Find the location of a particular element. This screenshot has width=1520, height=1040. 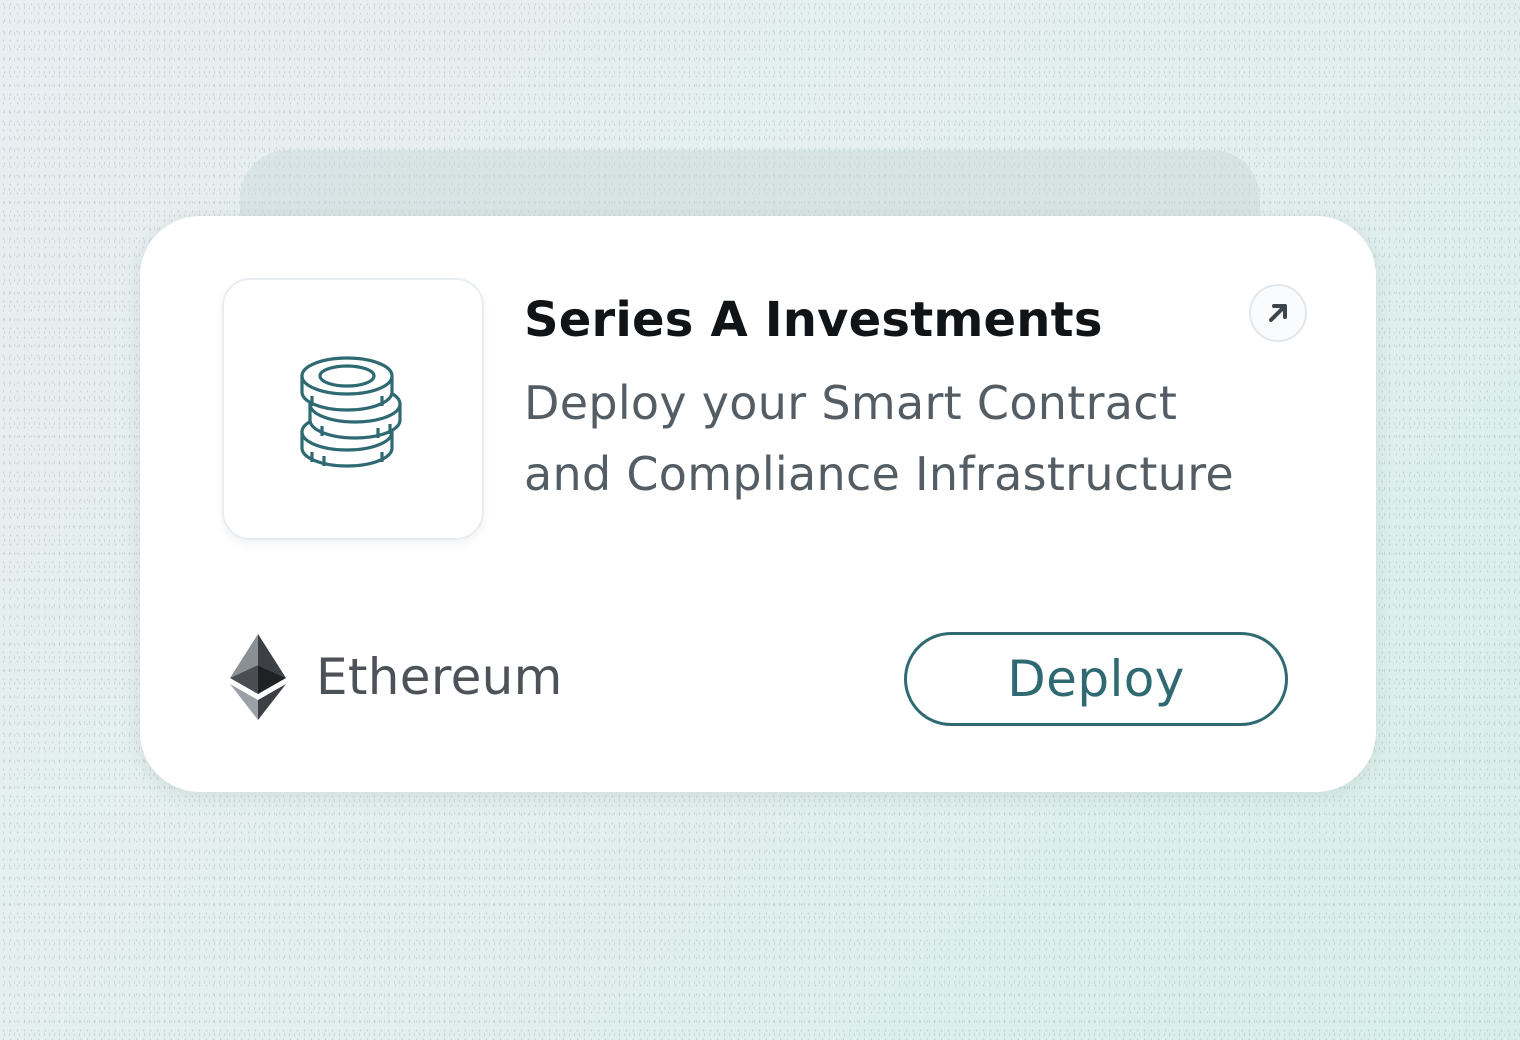

open-details-button is located at coordinates (1278, 313).